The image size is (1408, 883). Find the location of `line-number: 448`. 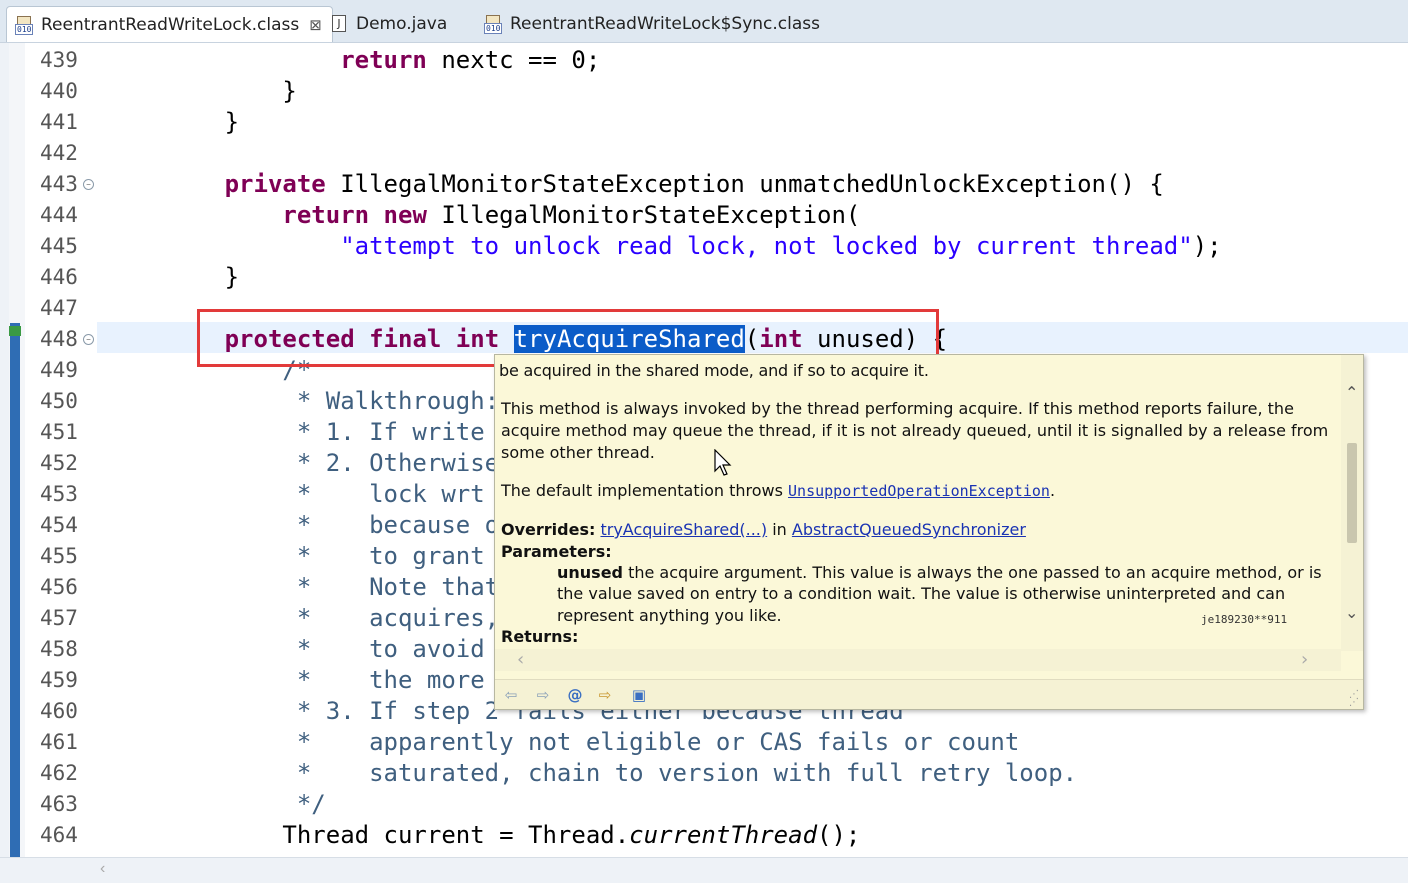

line-number: 448 is located at coordinates (59, 339).